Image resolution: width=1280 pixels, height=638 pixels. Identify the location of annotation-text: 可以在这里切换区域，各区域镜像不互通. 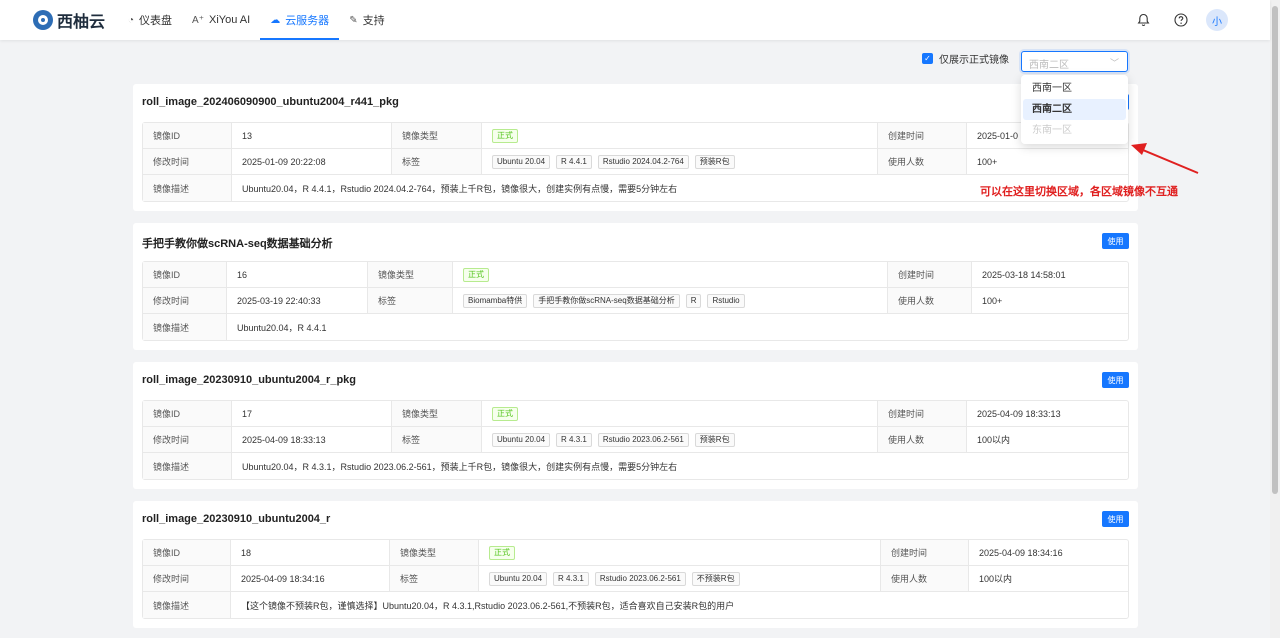
(1079, 192).